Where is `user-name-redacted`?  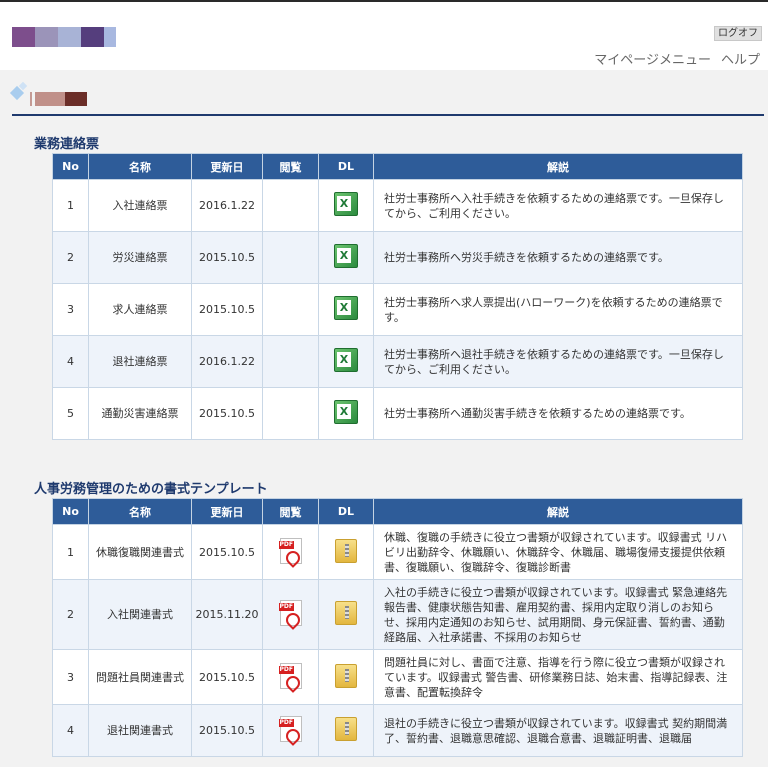
user-name-redacted is located at coordinates (58, 99).